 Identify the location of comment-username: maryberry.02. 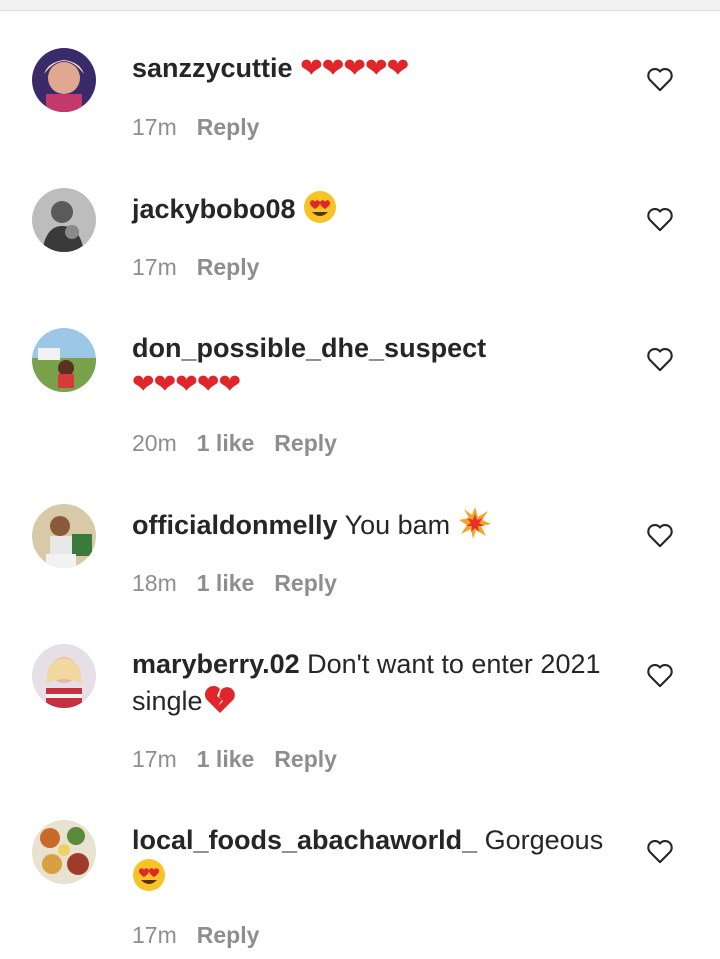
(216, 664).